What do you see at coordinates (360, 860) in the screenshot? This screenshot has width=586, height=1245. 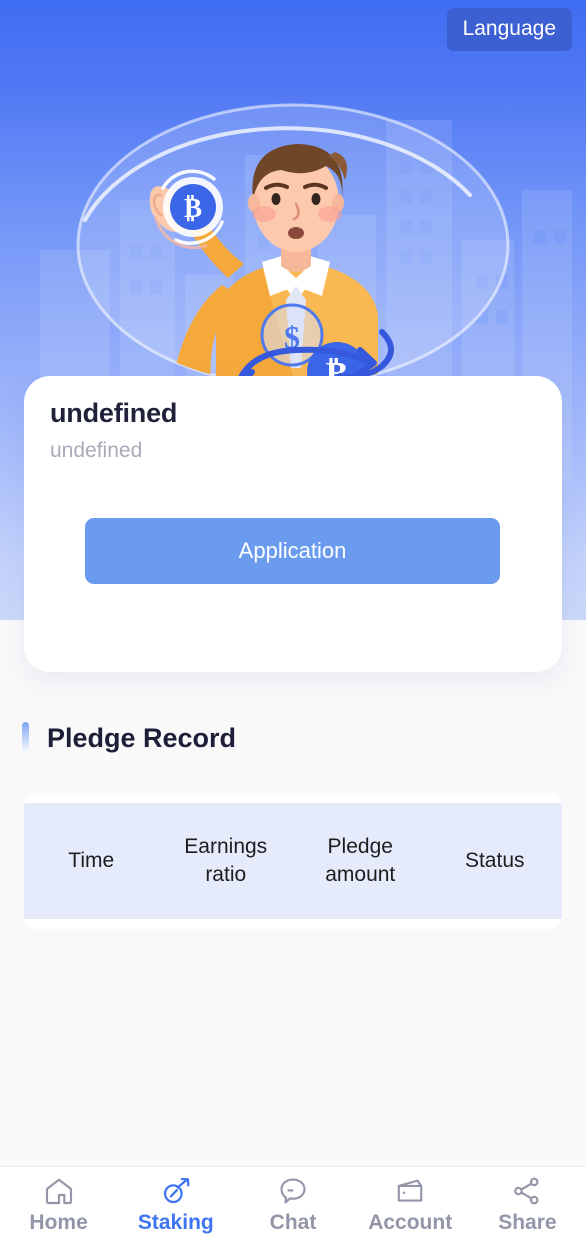 I see `column-header-pledge-amount: Pledge amount` at bounding box center [360, 860].